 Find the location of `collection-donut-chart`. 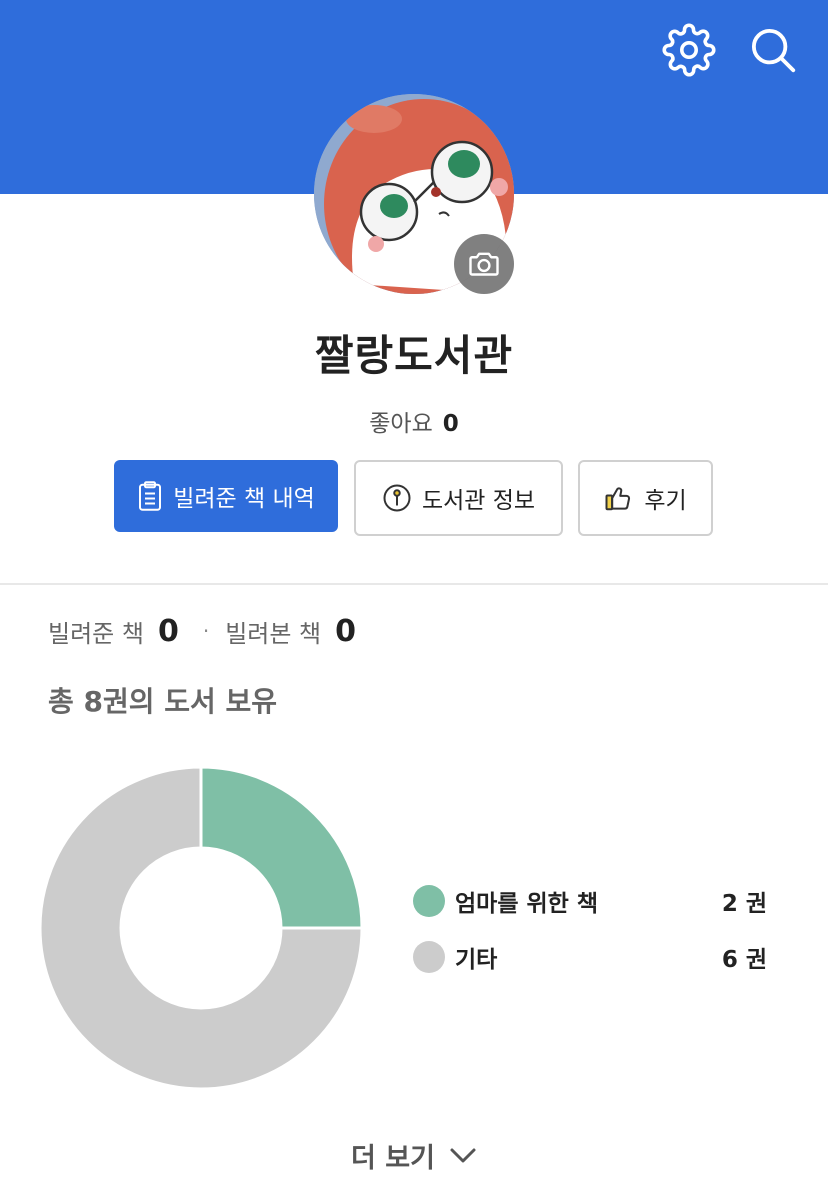

collection-donut-chart is located at coordinates (201, 928).